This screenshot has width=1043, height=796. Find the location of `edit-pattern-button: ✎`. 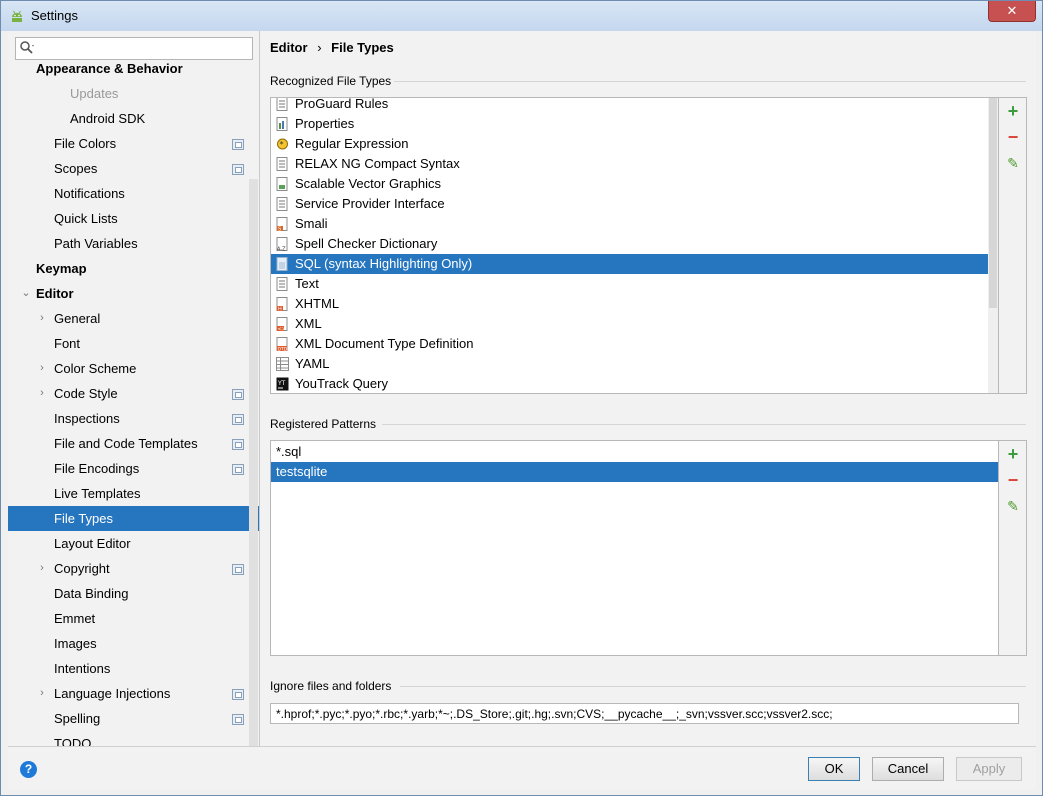

edit-pattern-button: ✎ is located at coordinates (1013, 506).